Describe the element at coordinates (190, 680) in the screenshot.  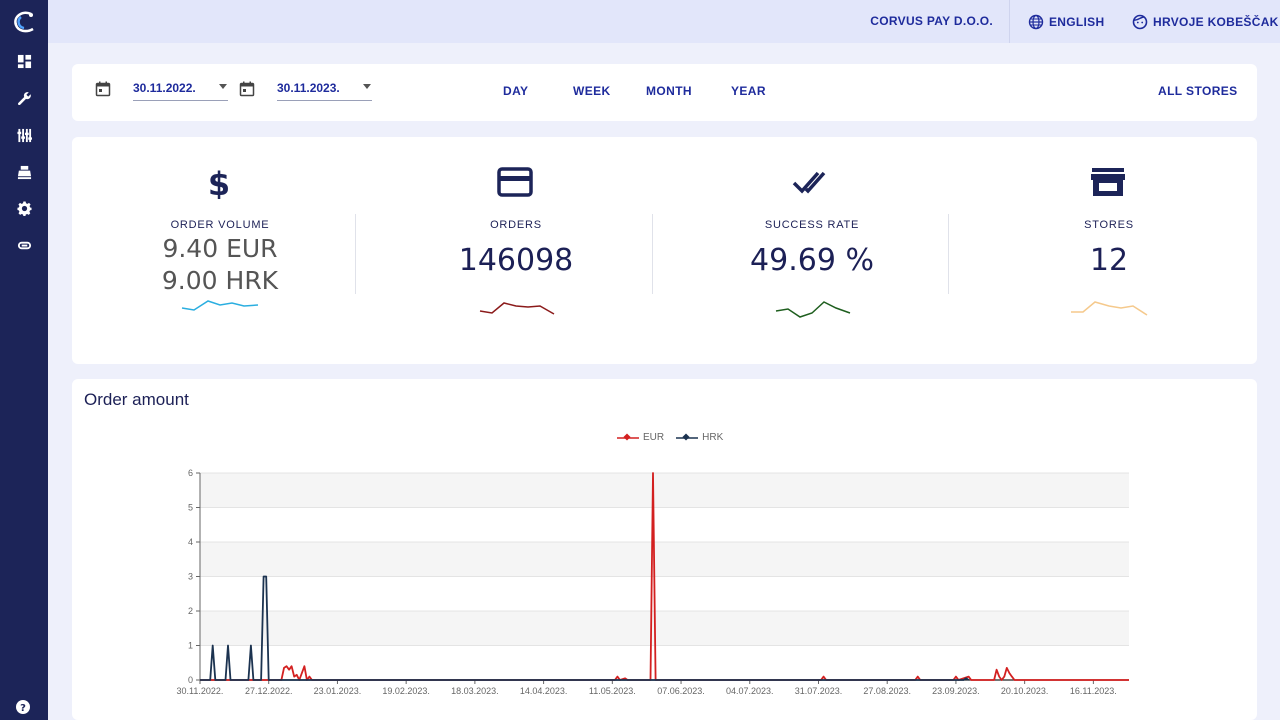
I see `y-tick-label: 0` at that location.